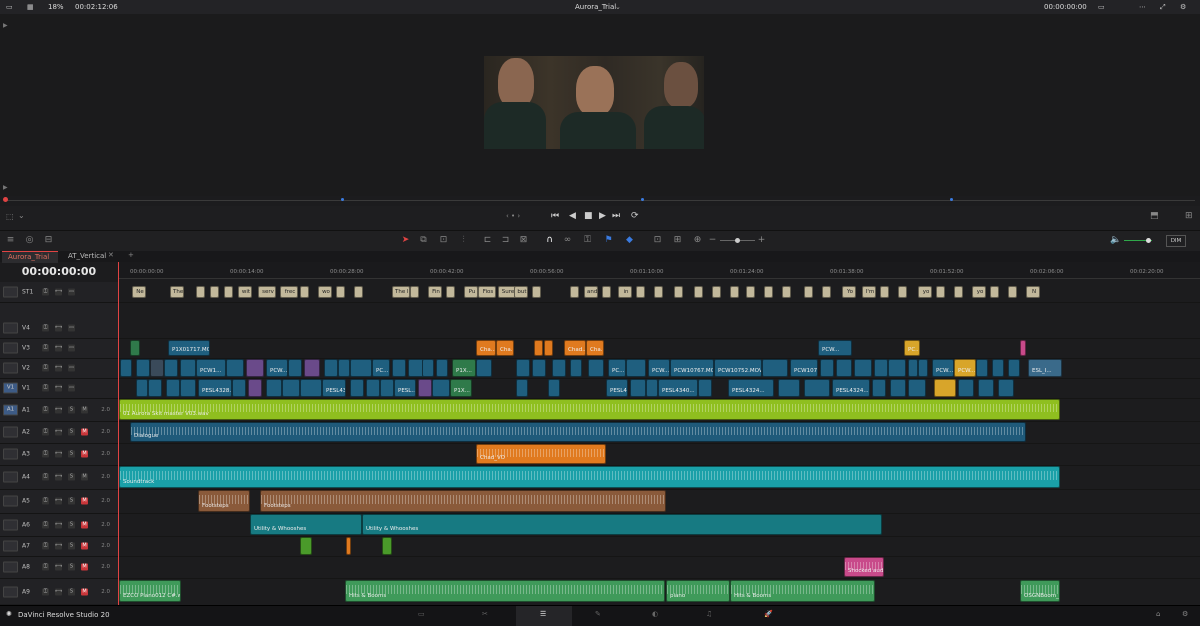 The height and width of the screenshot is (626, 1200). What do you see at coordinates (59, 292) in the screenshot?
I see `track-header-st1: ST1 ⚿ ⟷ ▭` at bounding box center [59, 292].